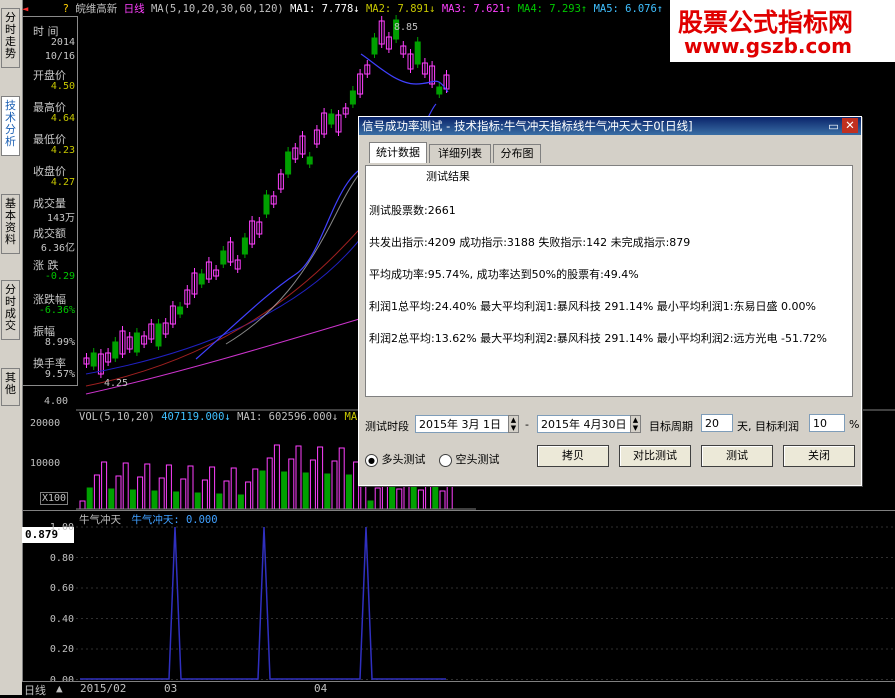 This screenshot has height=698, width=895. Describe the element at coordinates (61, 619) in the screenshot. I see `indicator-axis-tick: 0.40` at that location.